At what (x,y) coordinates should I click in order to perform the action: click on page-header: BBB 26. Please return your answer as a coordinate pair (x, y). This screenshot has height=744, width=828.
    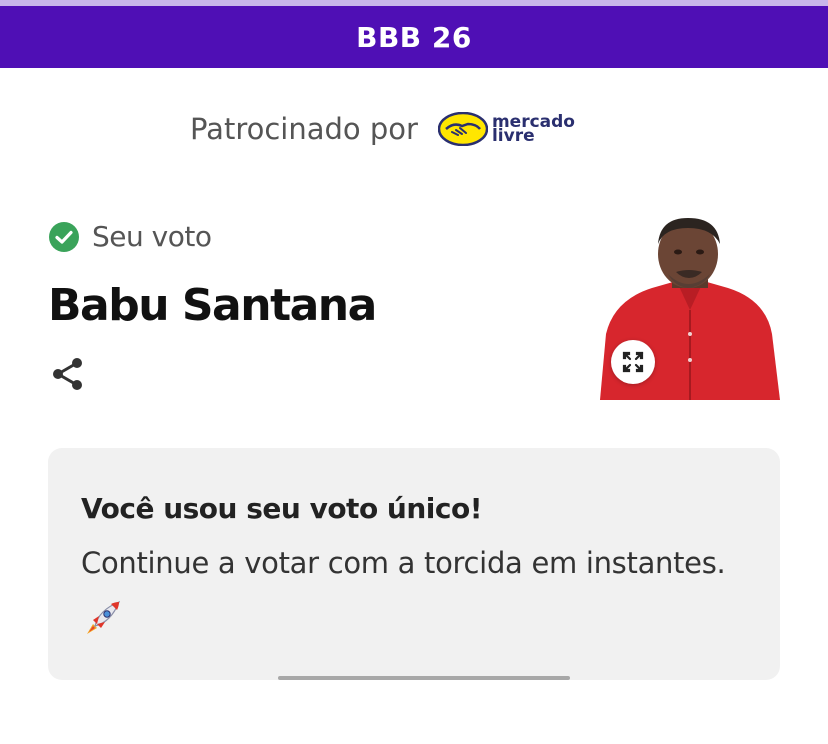
    Looking at the image, I should click on (414, 37).